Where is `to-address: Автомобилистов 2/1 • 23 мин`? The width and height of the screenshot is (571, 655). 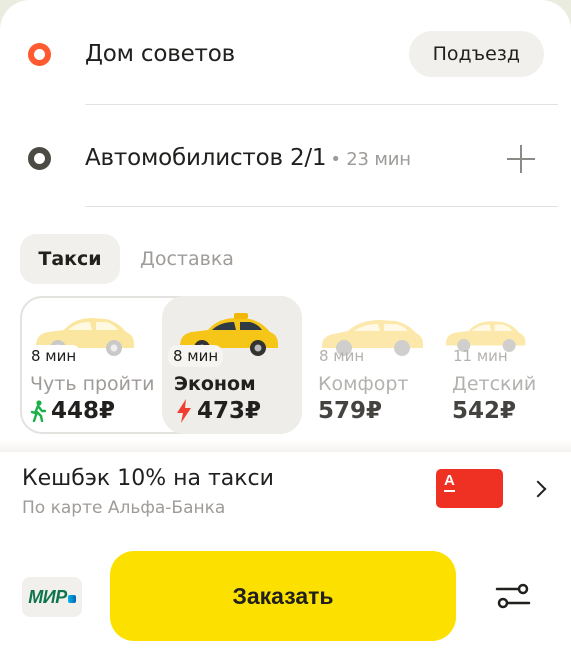 to-address: Автомобилистов 2/1 • 23 мин is located at coordinates (248, 158).